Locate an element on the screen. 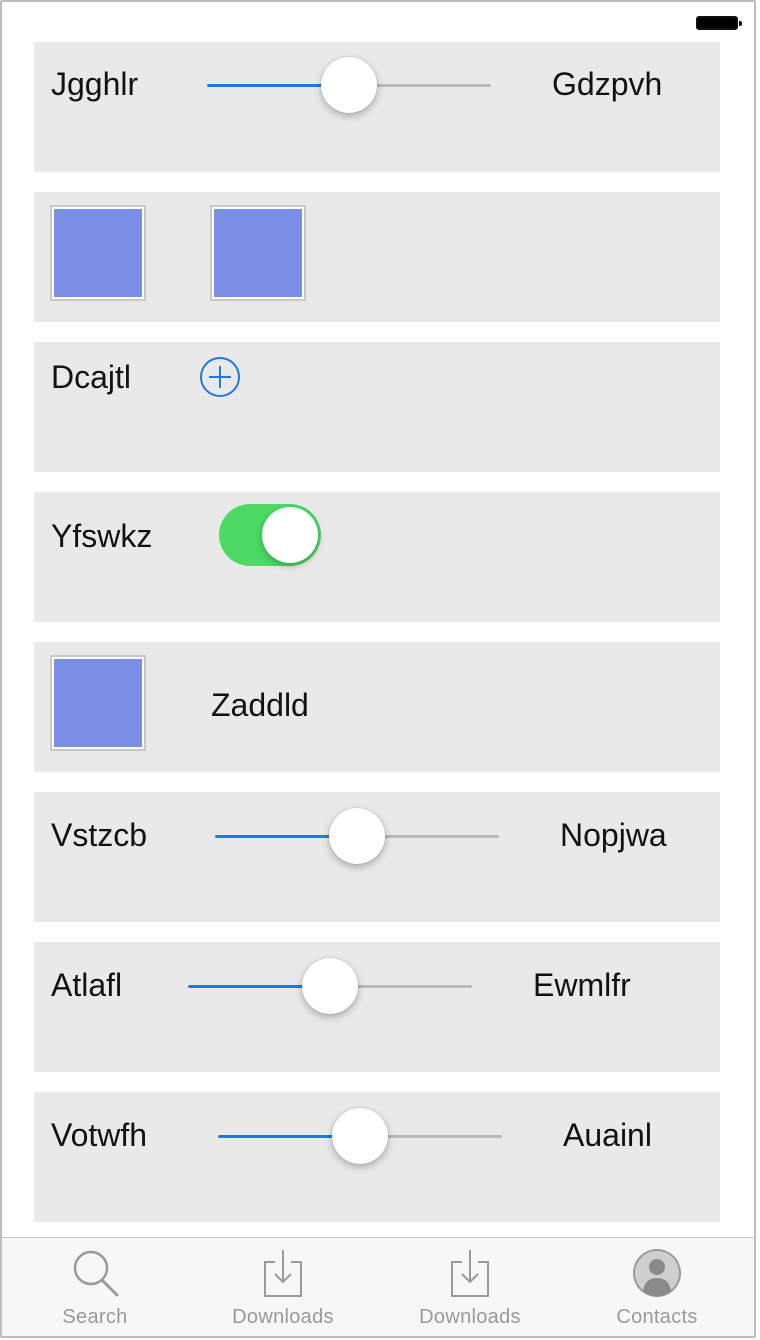  toggle-row-yfswkz: Yfswkz is located at coordinates (377, 557).